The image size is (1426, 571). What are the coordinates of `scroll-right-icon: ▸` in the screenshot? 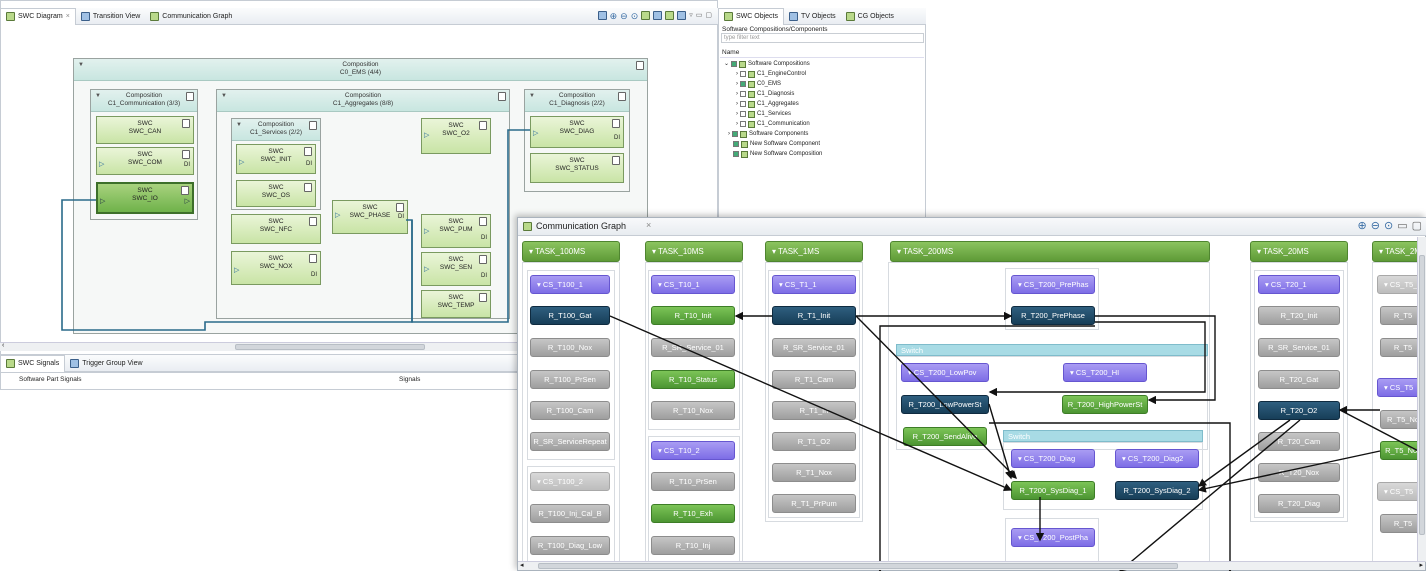 It's located at (1421, 565).